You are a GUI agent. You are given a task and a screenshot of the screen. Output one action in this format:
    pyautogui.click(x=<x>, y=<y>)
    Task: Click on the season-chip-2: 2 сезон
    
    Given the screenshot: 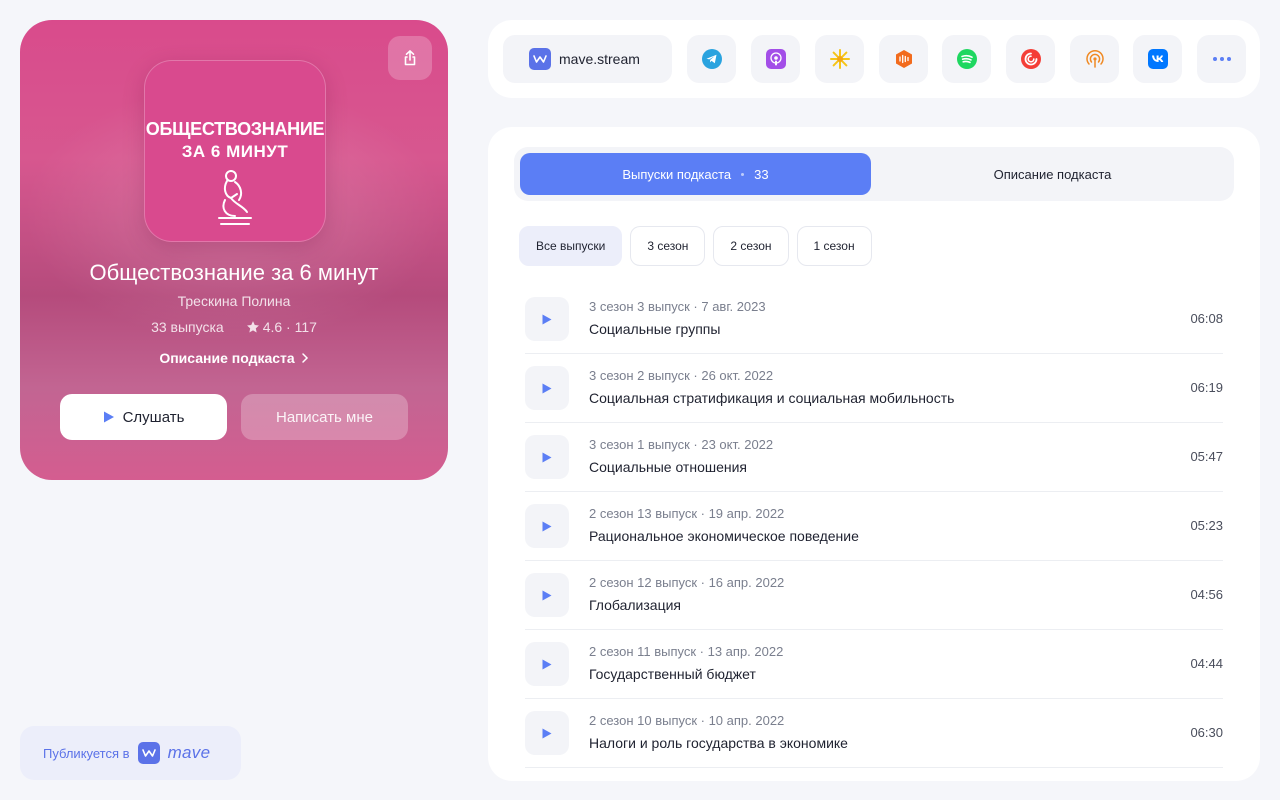 What is the action you would take?
    pyautogui.click(x=751, y=246)
    